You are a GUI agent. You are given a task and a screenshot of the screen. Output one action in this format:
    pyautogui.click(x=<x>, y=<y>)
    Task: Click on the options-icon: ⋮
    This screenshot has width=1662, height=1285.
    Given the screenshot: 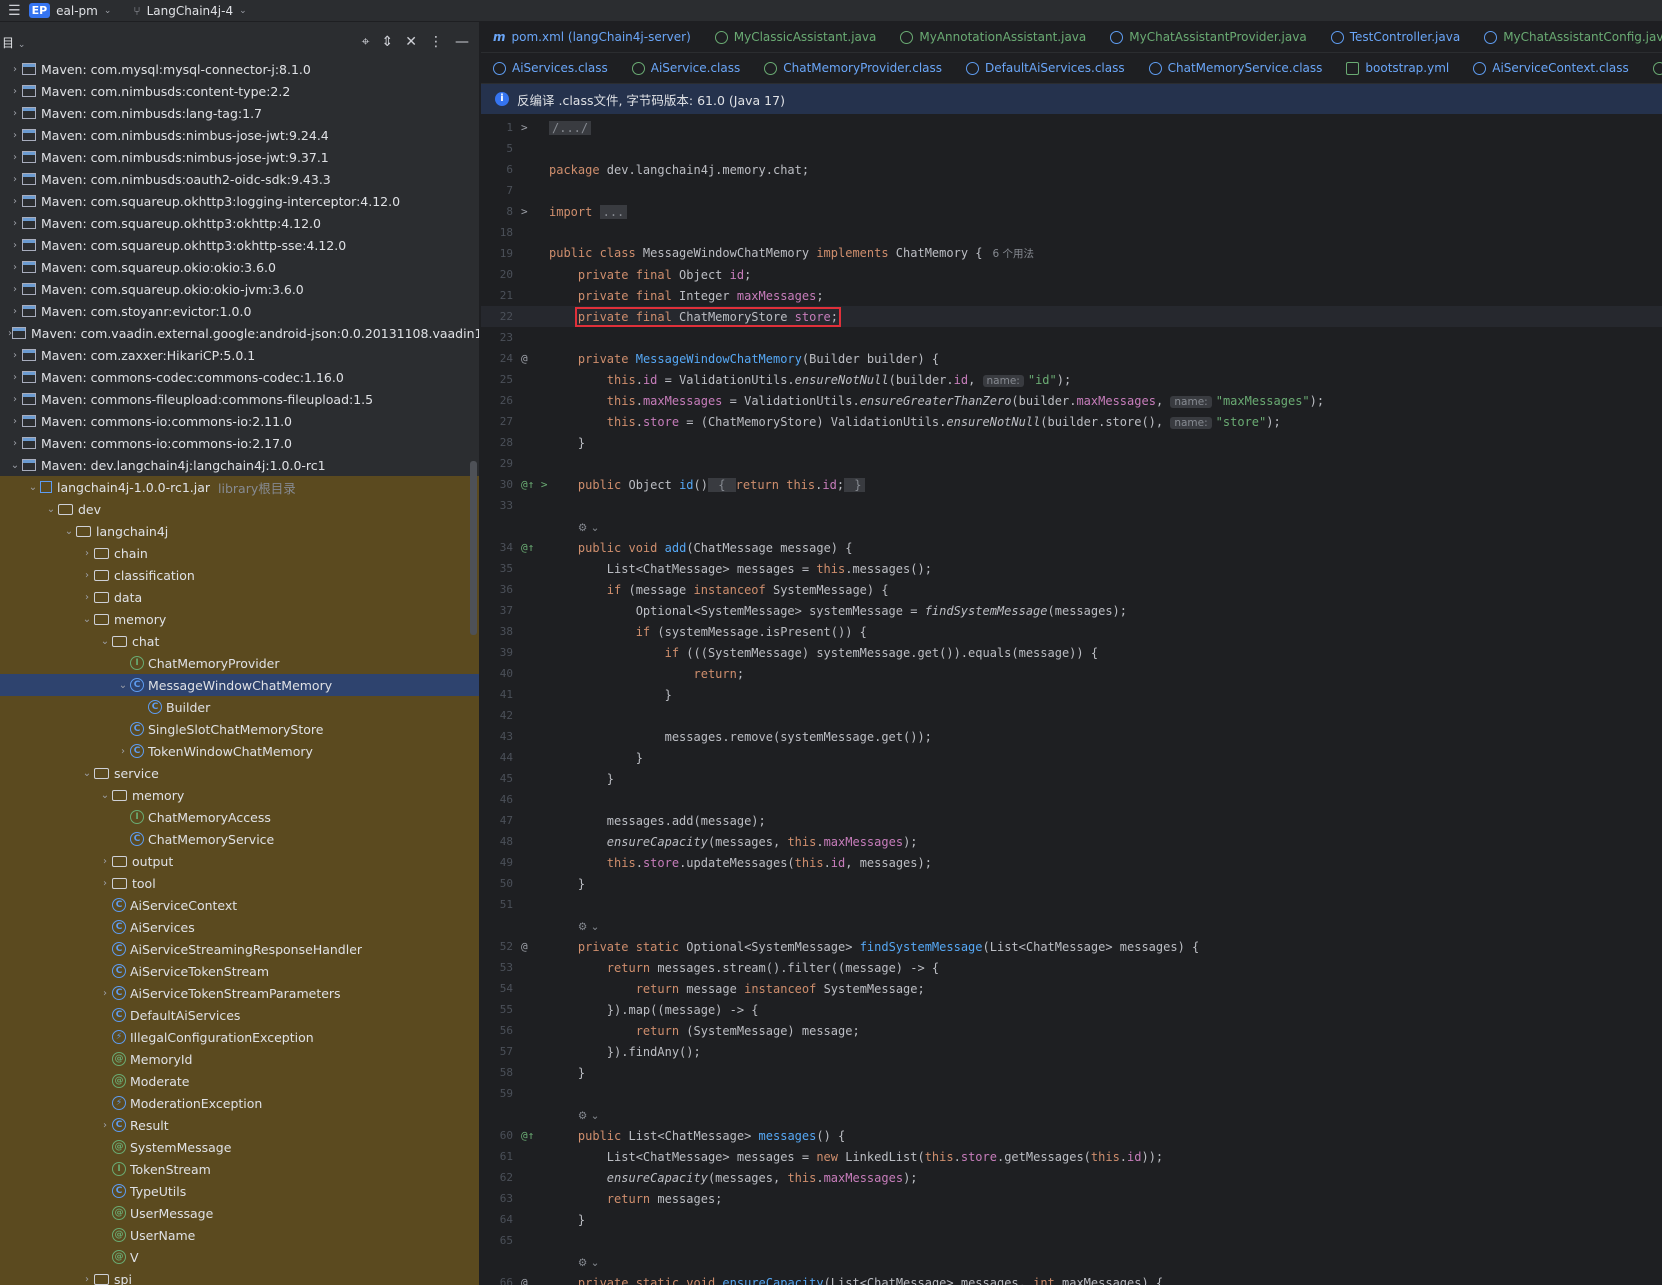 What is the action you would take?
    pyautogui.click(x=436, y=42)
    